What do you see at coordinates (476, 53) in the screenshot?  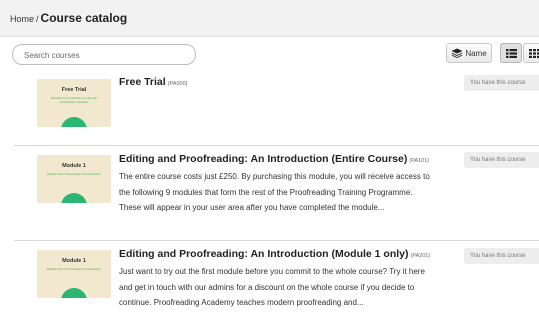 I see `sort-label: Name` at bounding box center [476, 53].